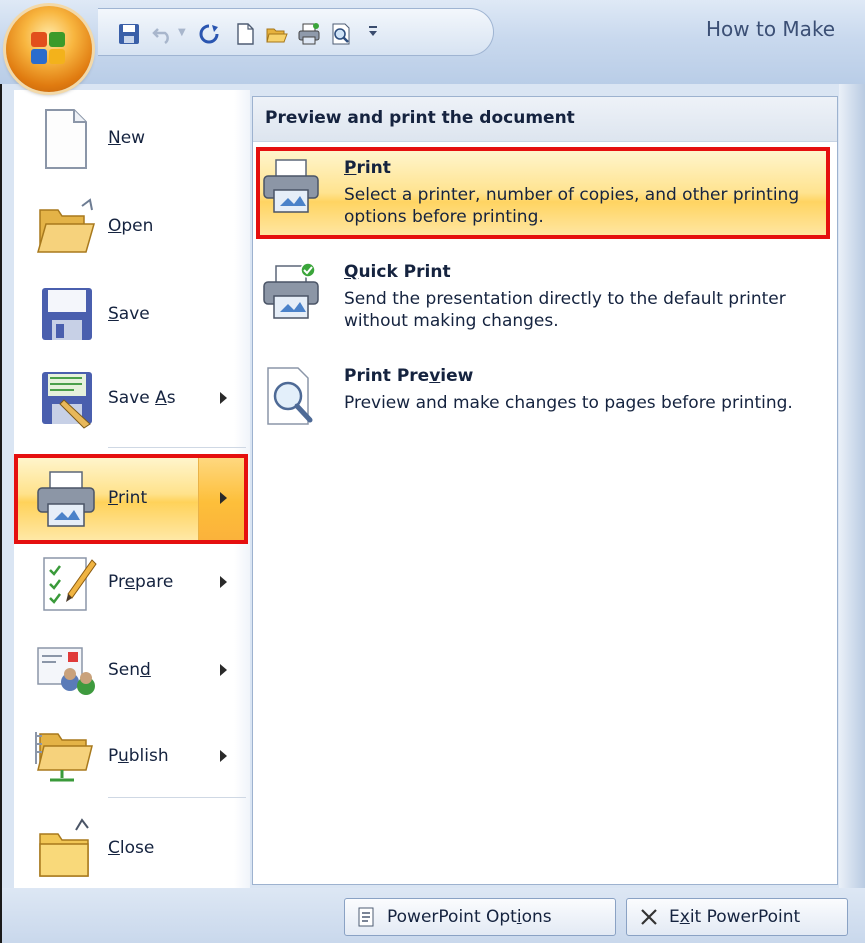 The height and width of the screenshot is (943, 865). I want to click on menu-item-label: Close, so click(131, 848).